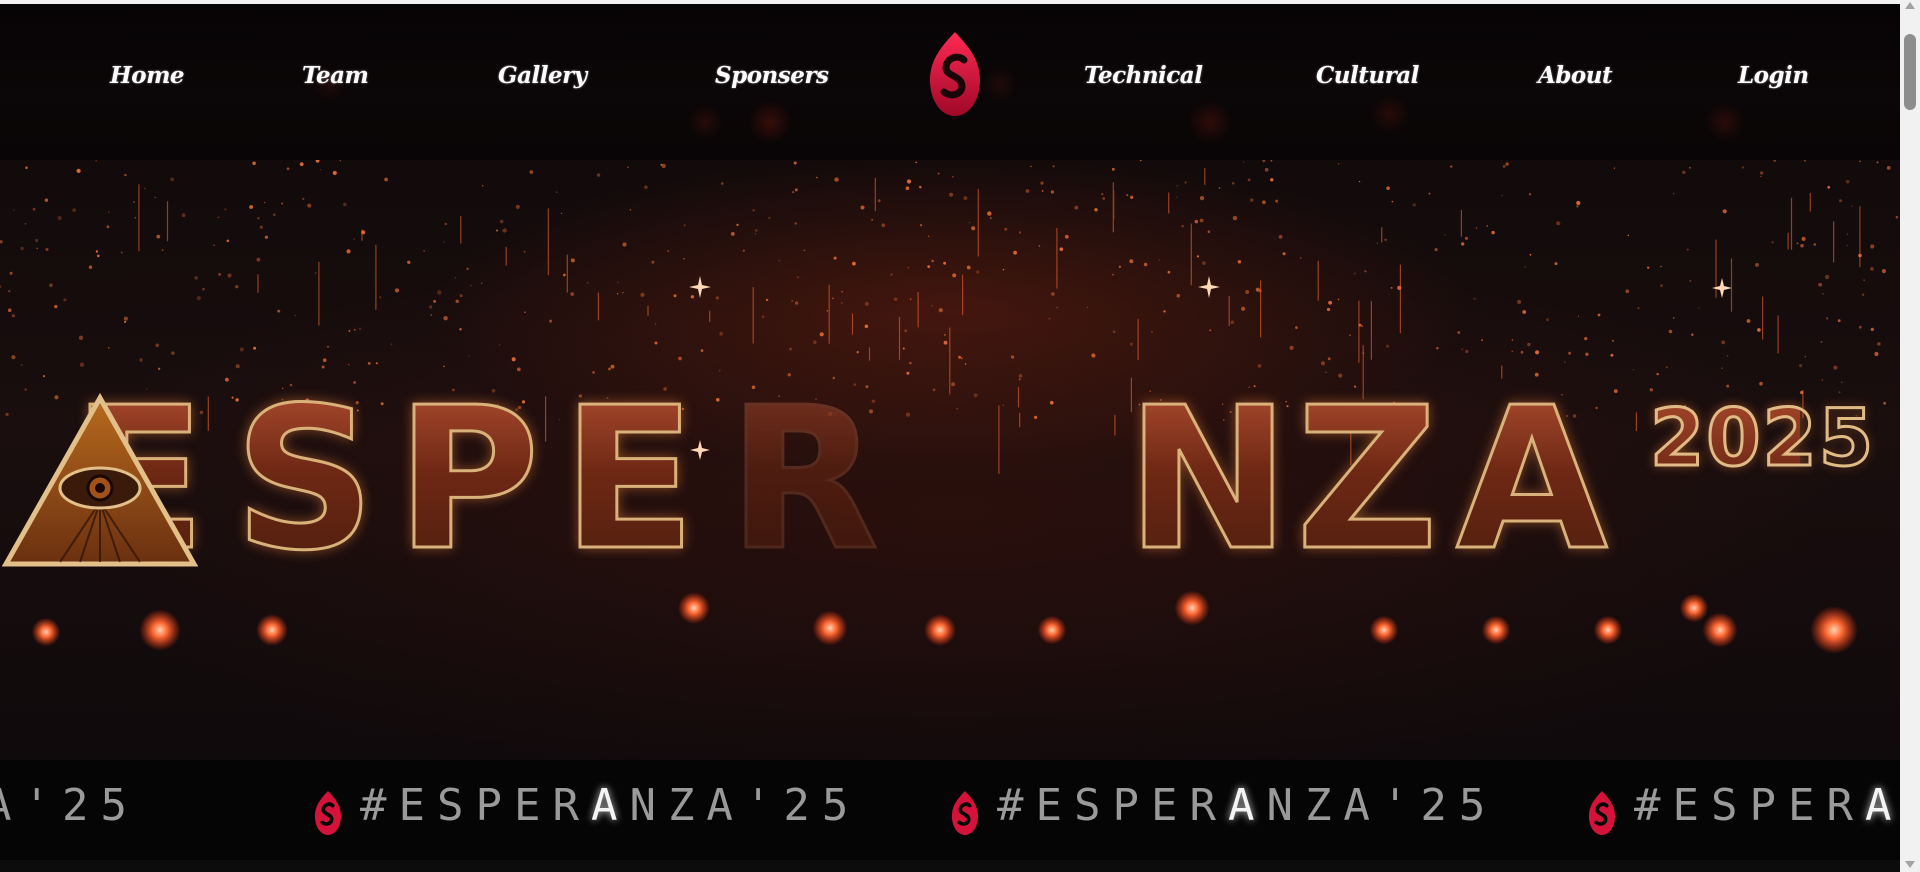 The image size is (1920, 872). What do you see at coordinates (304, 480) in the screenshot?
I see `title-letter: S` at bounding box center [304, 480].